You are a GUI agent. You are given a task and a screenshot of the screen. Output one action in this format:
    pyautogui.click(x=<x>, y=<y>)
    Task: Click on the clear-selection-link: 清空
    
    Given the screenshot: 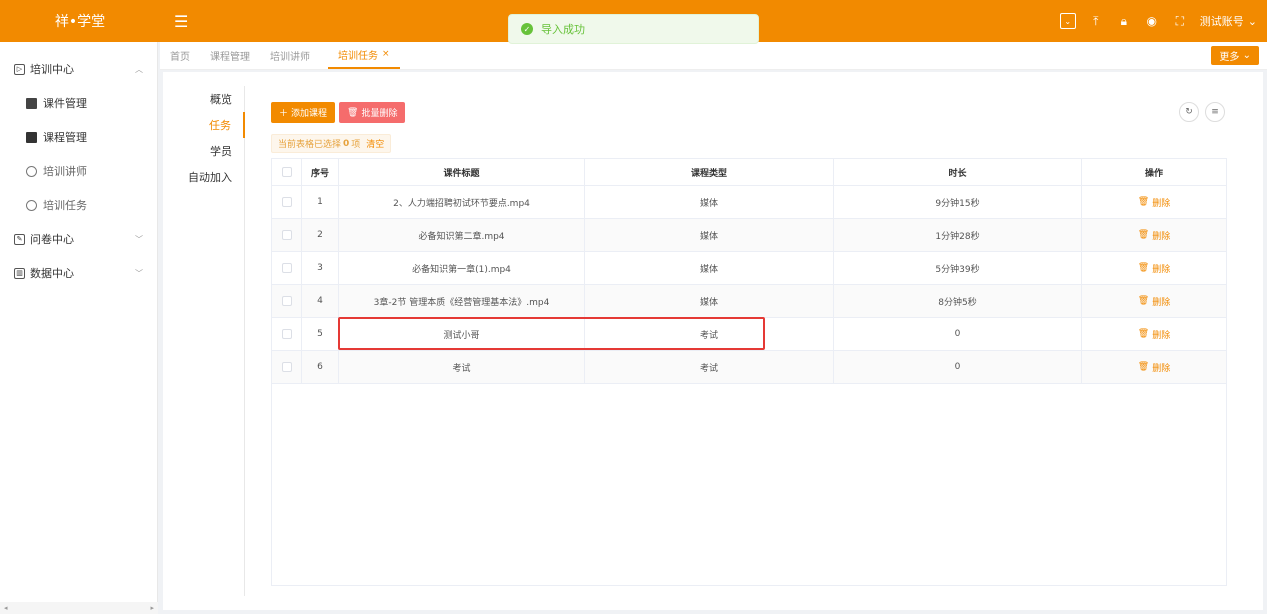 What is the action you would take?
    pyautogui.click(x=375, y=143)
    